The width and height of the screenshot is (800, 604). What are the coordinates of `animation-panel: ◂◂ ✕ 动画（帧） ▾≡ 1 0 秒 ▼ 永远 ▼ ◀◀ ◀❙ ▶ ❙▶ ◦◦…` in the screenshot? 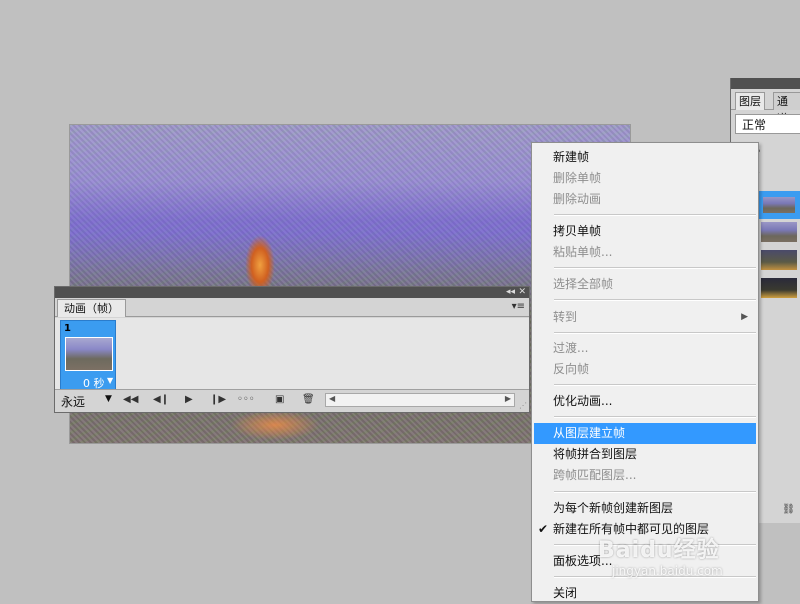 It's located at (292, 349).